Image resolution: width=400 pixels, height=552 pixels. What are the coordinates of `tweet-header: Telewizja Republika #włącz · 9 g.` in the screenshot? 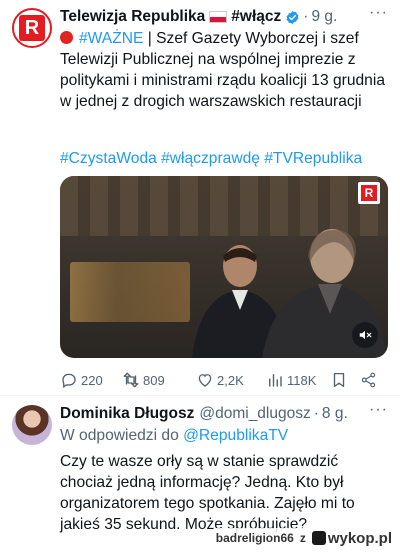 It's located at (224, 17).